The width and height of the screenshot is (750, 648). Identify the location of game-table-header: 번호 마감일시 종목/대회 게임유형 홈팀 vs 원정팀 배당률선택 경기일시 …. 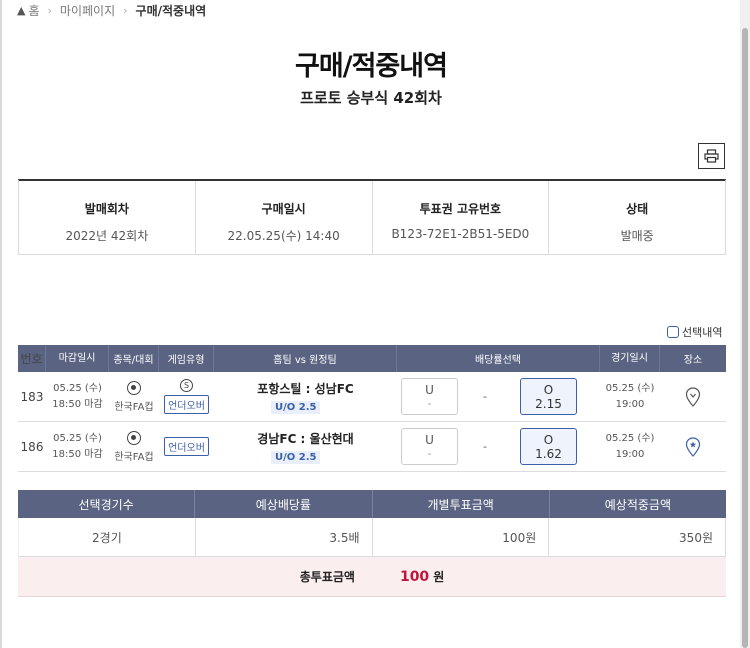
(372, 358).